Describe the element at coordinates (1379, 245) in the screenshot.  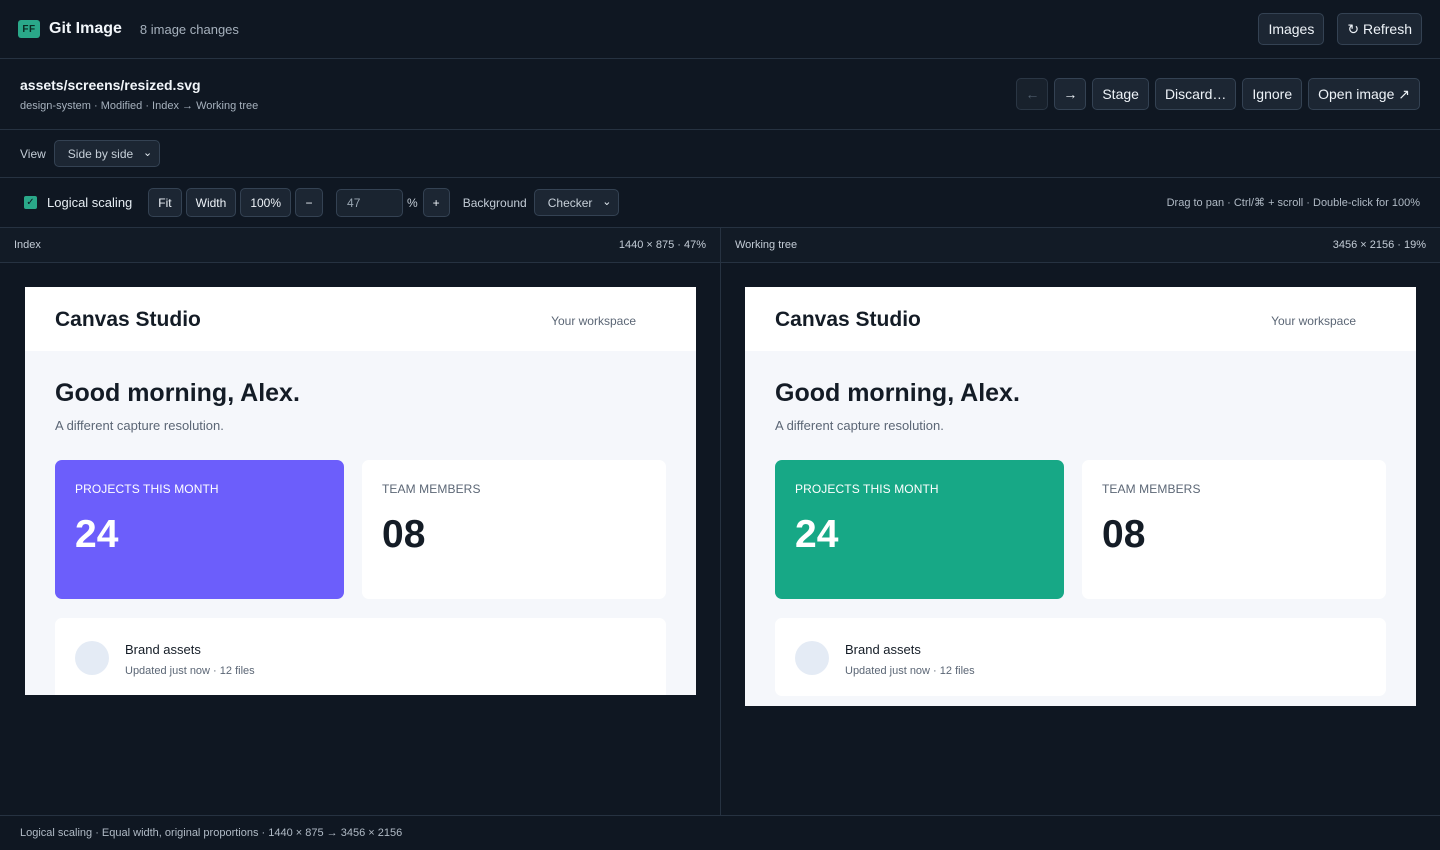
I see `pane-info: 3456 × 2156 · 19%` at that location.